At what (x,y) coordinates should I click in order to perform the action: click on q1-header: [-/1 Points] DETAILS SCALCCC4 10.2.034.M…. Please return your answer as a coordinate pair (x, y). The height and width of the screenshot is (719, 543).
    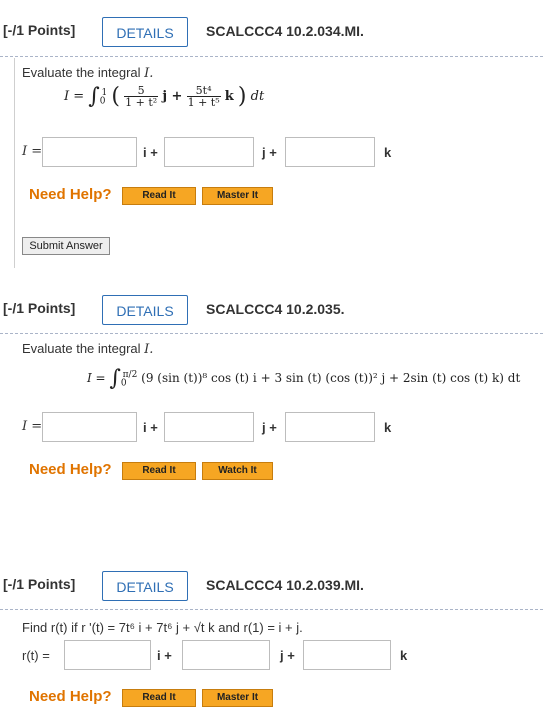
    Looking at the image, I should click on (271, 30).